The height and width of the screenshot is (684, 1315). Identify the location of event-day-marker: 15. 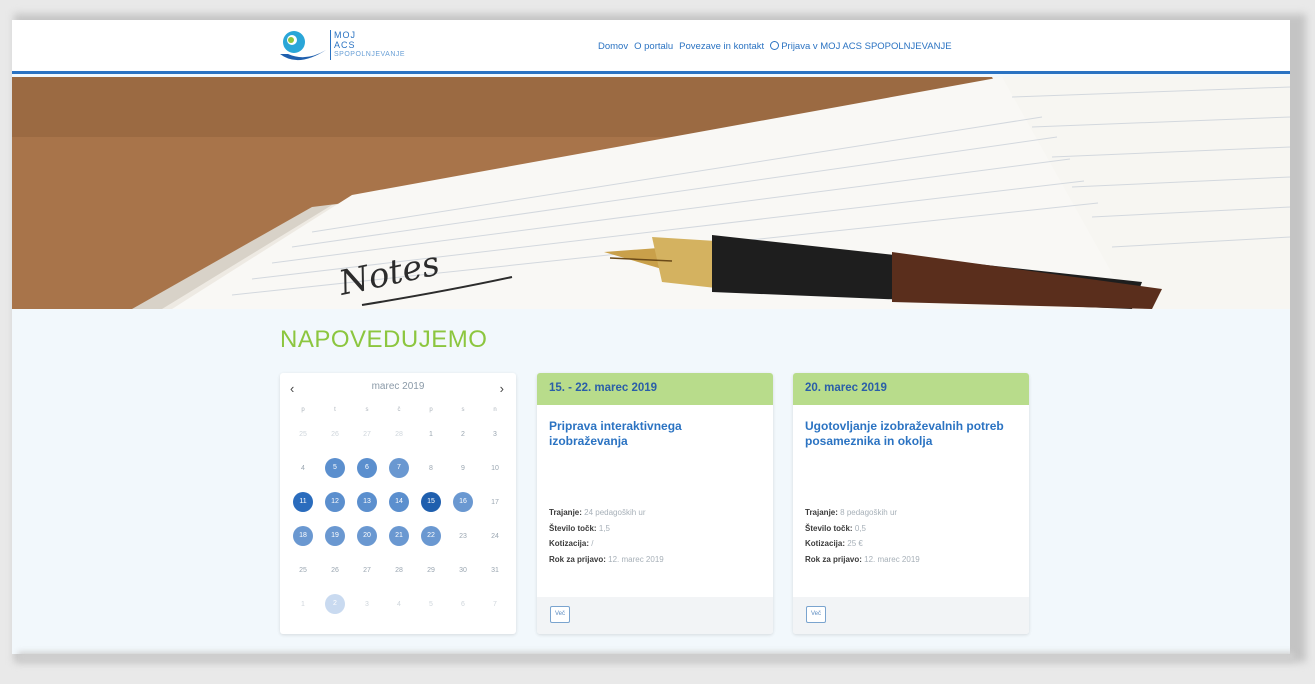
(431, 502).